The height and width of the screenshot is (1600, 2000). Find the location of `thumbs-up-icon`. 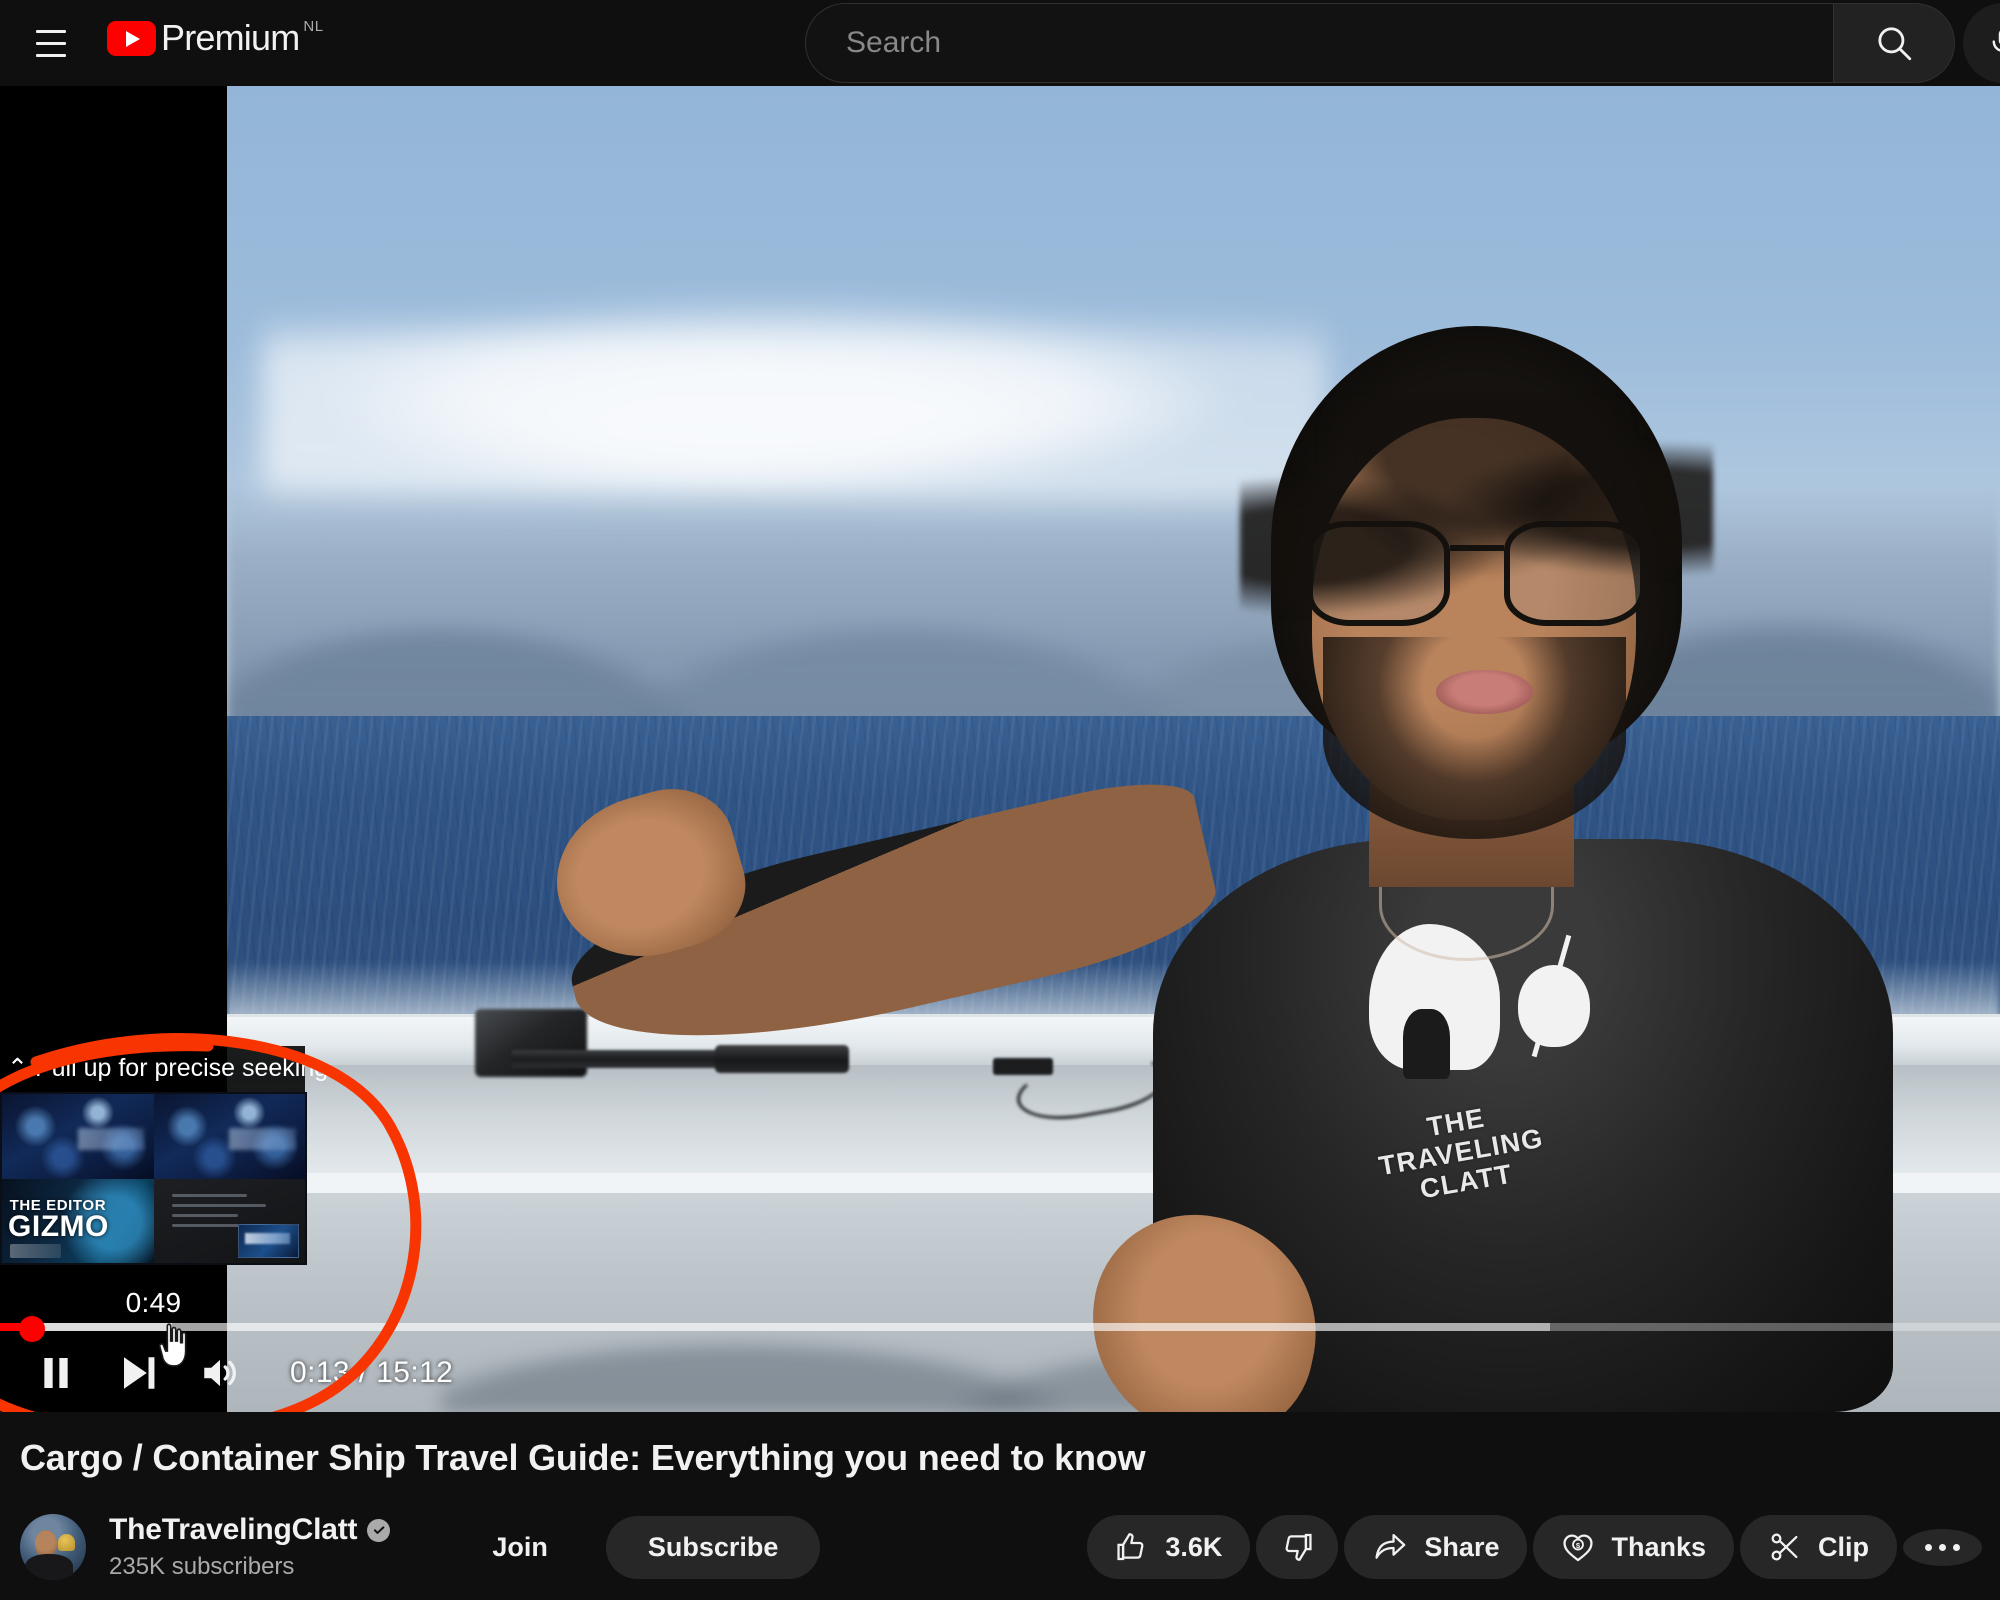

thumbs-up-icon is located at coordinates (1130, 1547).